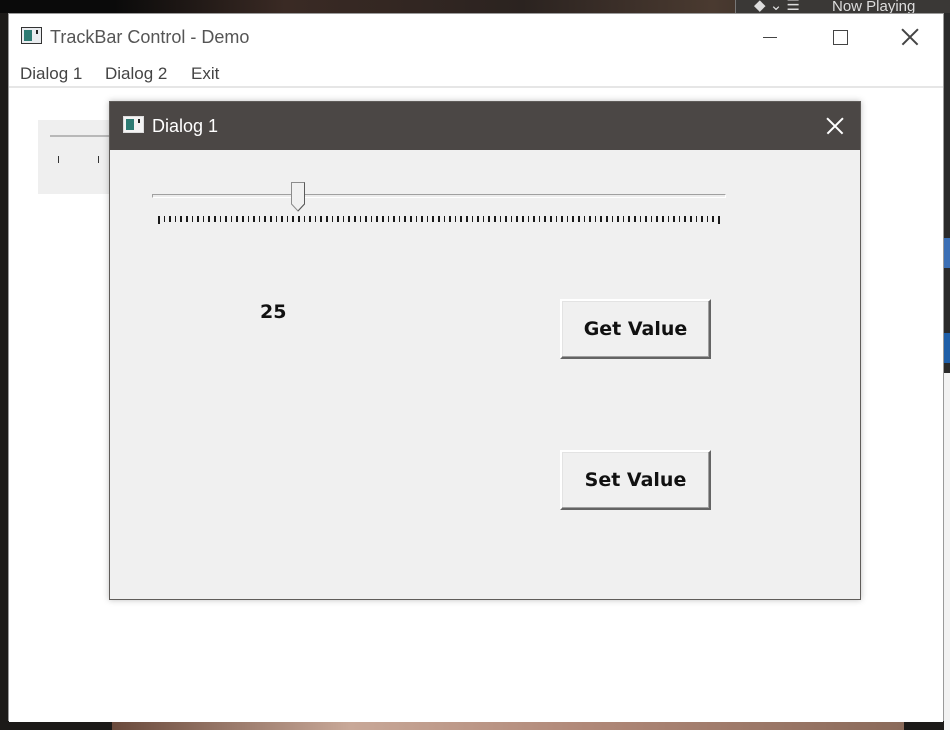 The width and height of the screenshot is (950, 730). What do you see at coordinates (133, 124) in the screenshot?
I see `app-window-icon` at bounding box center [133, 124].